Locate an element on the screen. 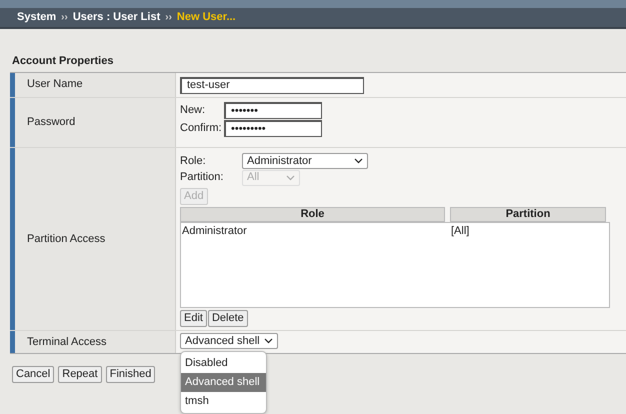 This screenshot has width=626, height=414. field-label: Confirm: is located at coordinates (201, 128).